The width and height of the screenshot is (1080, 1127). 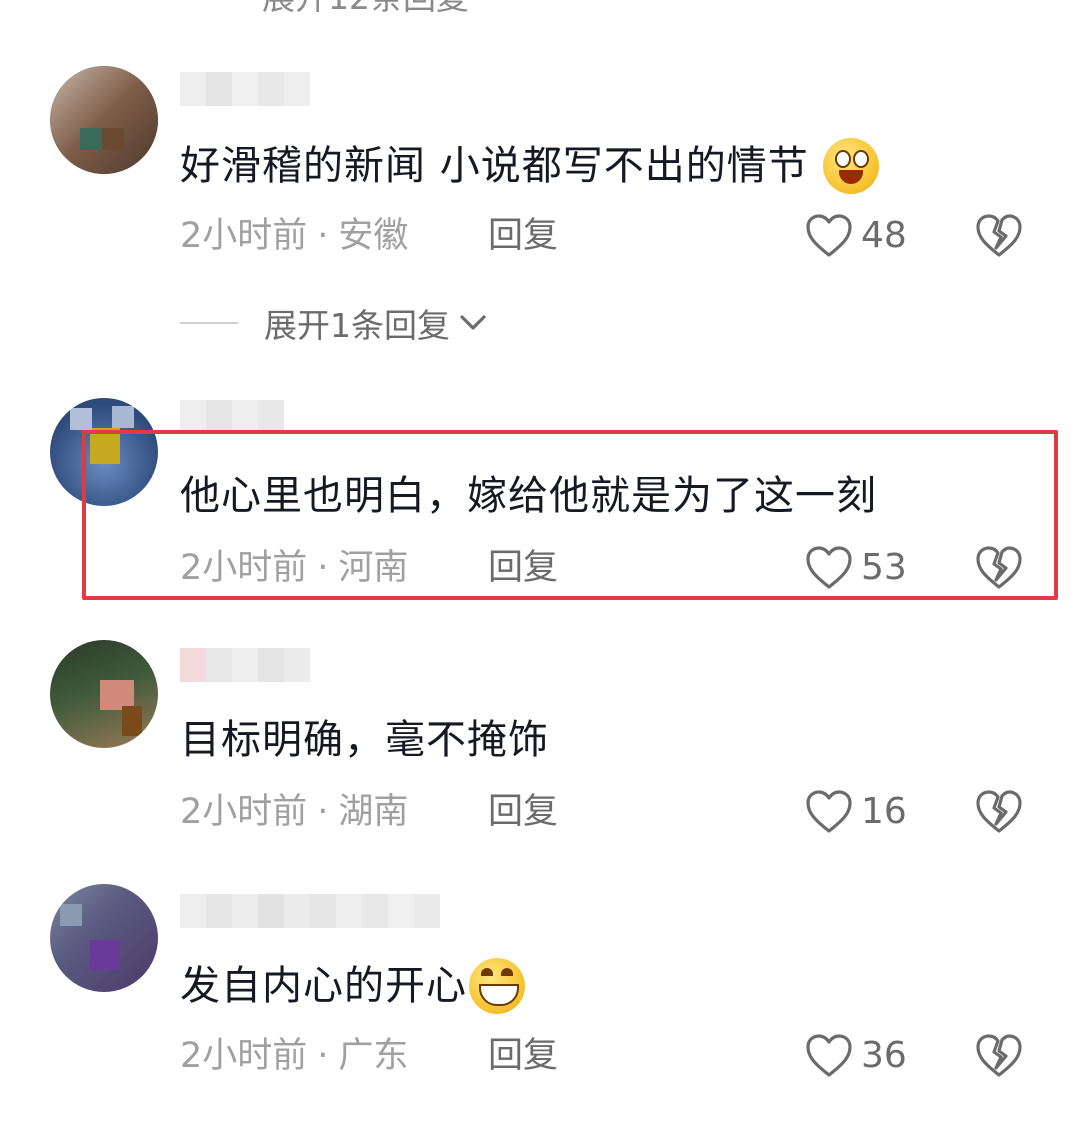 What do you see at coordinates (884, 235) in the screenshot?
I see `like-count: 48` at bounding box center [884, 235].